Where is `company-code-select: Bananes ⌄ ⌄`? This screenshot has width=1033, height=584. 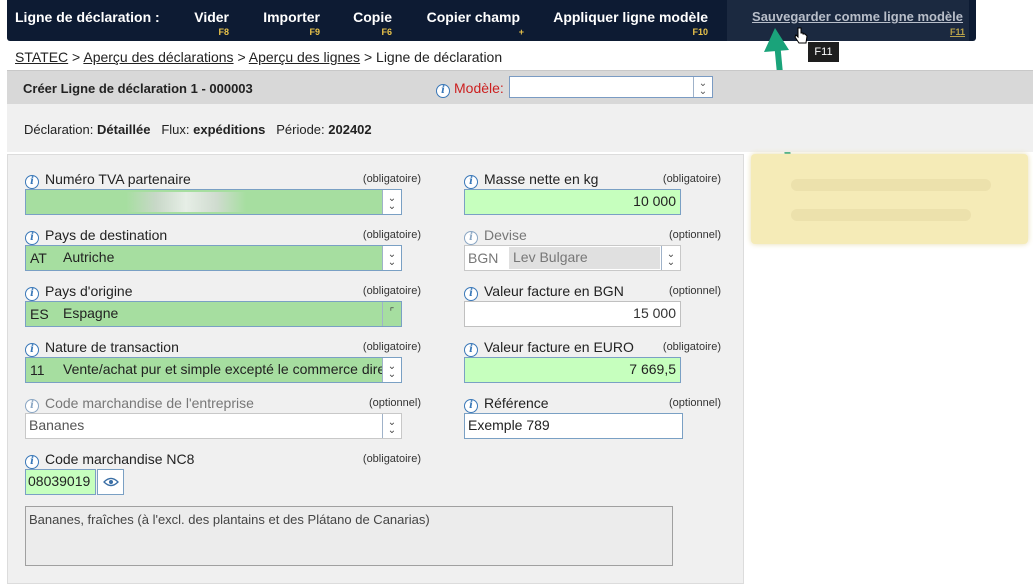
company-code-select: Bananes ⌄ ⌄ is located at coordinates (213, 426).